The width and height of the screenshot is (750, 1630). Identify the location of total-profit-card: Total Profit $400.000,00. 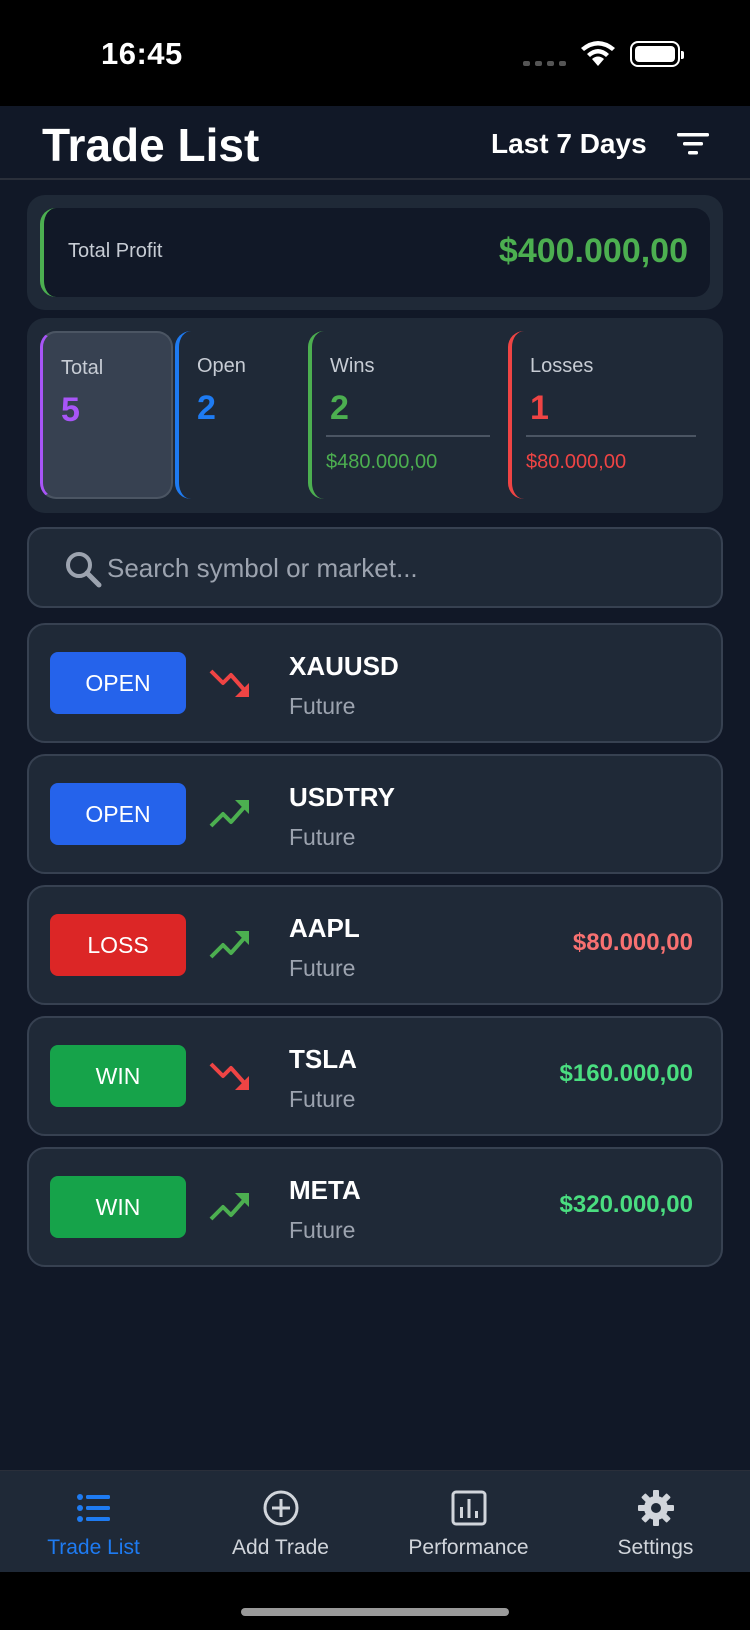
(375, 252).